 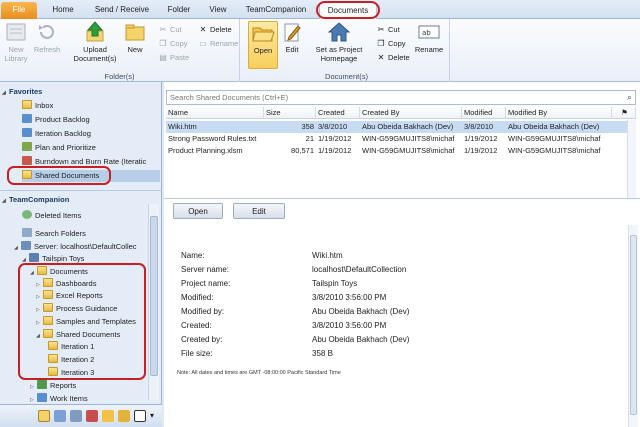 What do you see at coordinates (91, 284) in the screenshot?
I see `folder-dashboards: ▷ Dashboards` at bounding box center [91, 284].